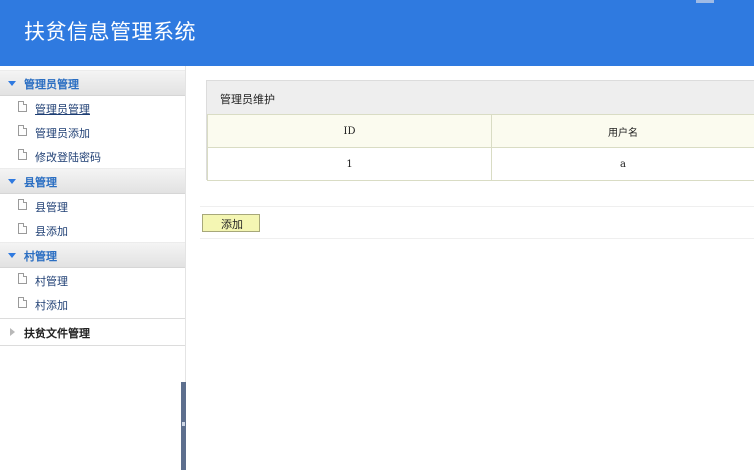 This screenshot has width=754, height=470. Describe the element at coordinates (350, 131) in the screenshot. I see `column-header-id: ID` at that location.